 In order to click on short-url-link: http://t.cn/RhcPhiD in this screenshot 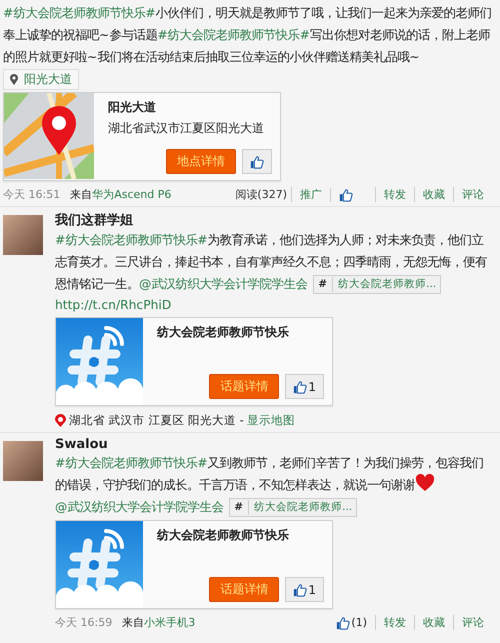, I will do `click(113, 305)`.